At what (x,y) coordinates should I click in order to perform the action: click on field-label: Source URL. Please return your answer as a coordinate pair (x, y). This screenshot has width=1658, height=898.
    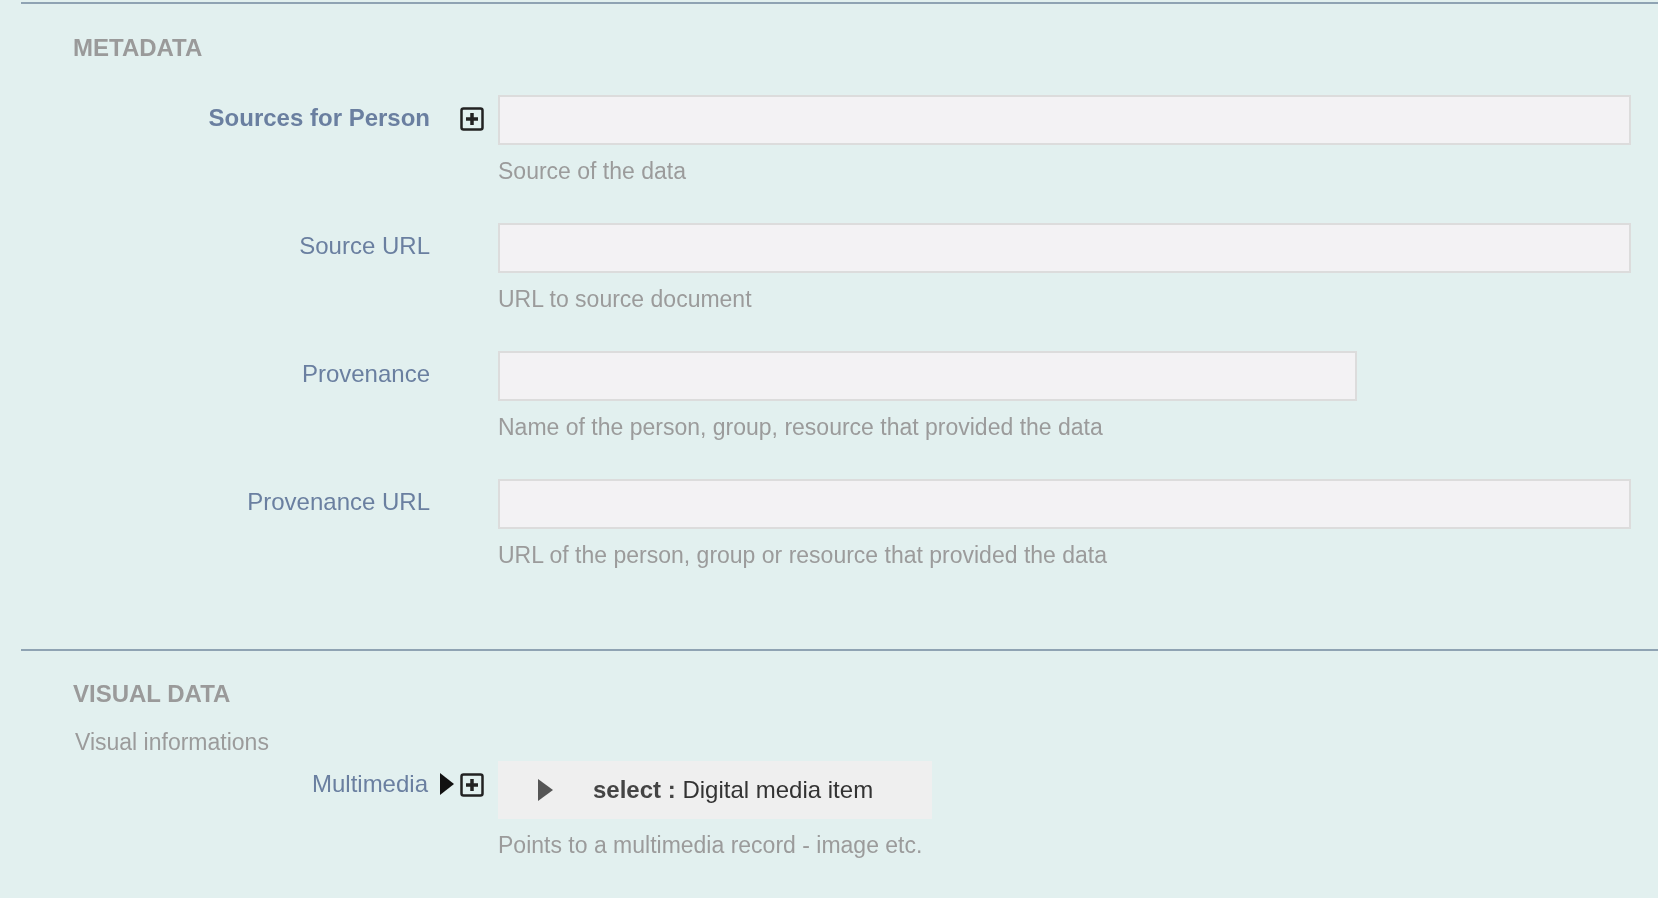
    Looking at the image, I should click on (364, 246).